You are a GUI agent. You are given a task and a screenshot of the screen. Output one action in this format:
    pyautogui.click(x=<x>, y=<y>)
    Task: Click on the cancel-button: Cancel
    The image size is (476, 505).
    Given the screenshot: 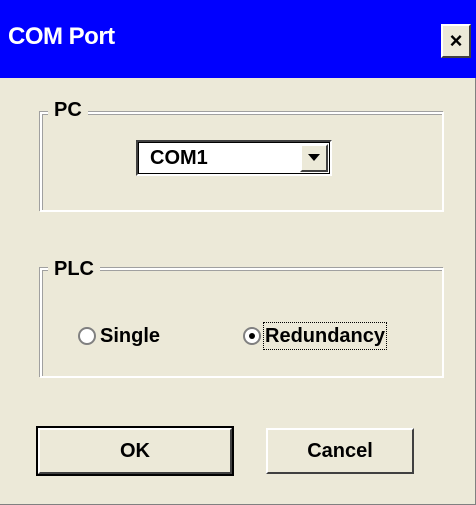 What is the action you would take?
    pyautogui.click(x=340, y=451)
    